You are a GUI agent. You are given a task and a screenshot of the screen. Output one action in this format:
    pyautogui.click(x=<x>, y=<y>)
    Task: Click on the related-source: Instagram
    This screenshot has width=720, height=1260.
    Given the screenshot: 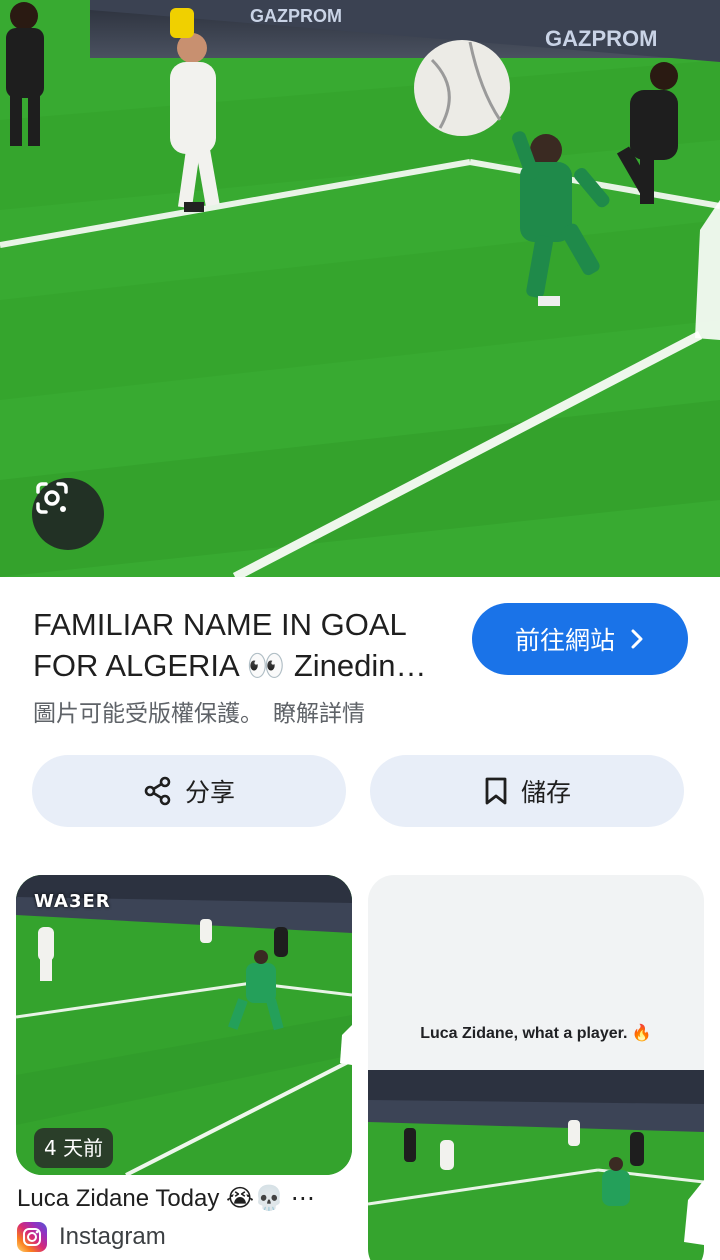 What is the action you would take?
    pyautogui.click(x=91, y=1237)
    